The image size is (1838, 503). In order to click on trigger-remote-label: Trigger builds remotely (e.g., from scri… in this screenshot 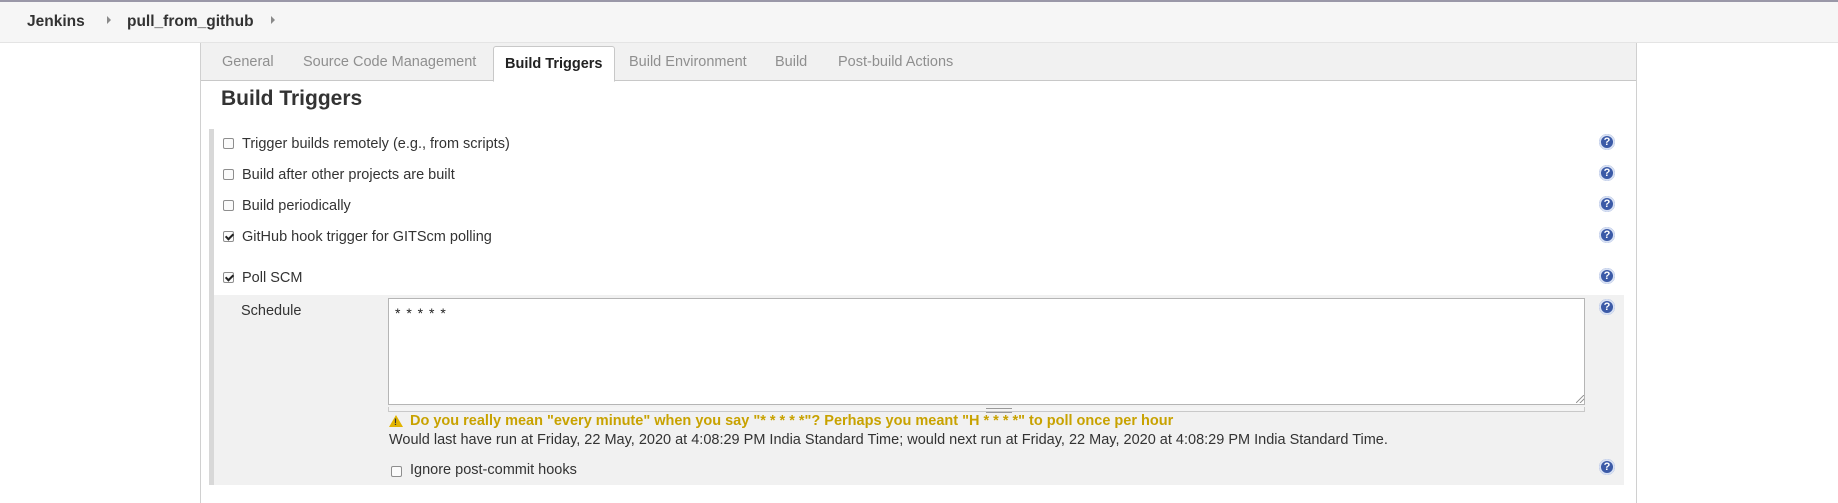, I will do `click(376, 144)`.